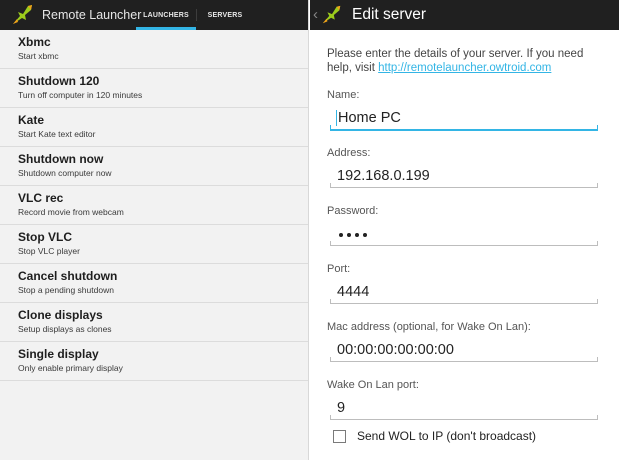 The width and height of the screenshot is (619, 460). Describe the element at coordinates (373, 385) in the screenshot. I see `wol-port-label: Wake On Lan port:` at that location.